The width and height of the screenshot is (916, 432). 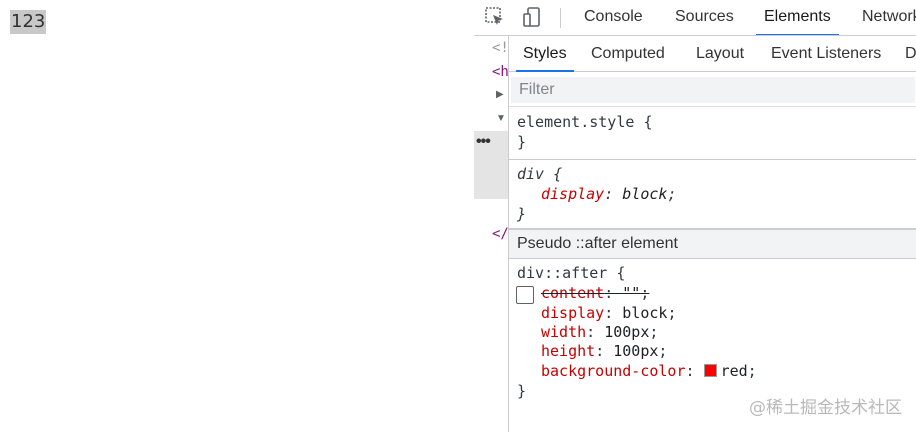 What do you see at coordinates (608, 194) in the screenshot?
I see `div-display-declaration: display: block;` at bounding box center [608, 194].